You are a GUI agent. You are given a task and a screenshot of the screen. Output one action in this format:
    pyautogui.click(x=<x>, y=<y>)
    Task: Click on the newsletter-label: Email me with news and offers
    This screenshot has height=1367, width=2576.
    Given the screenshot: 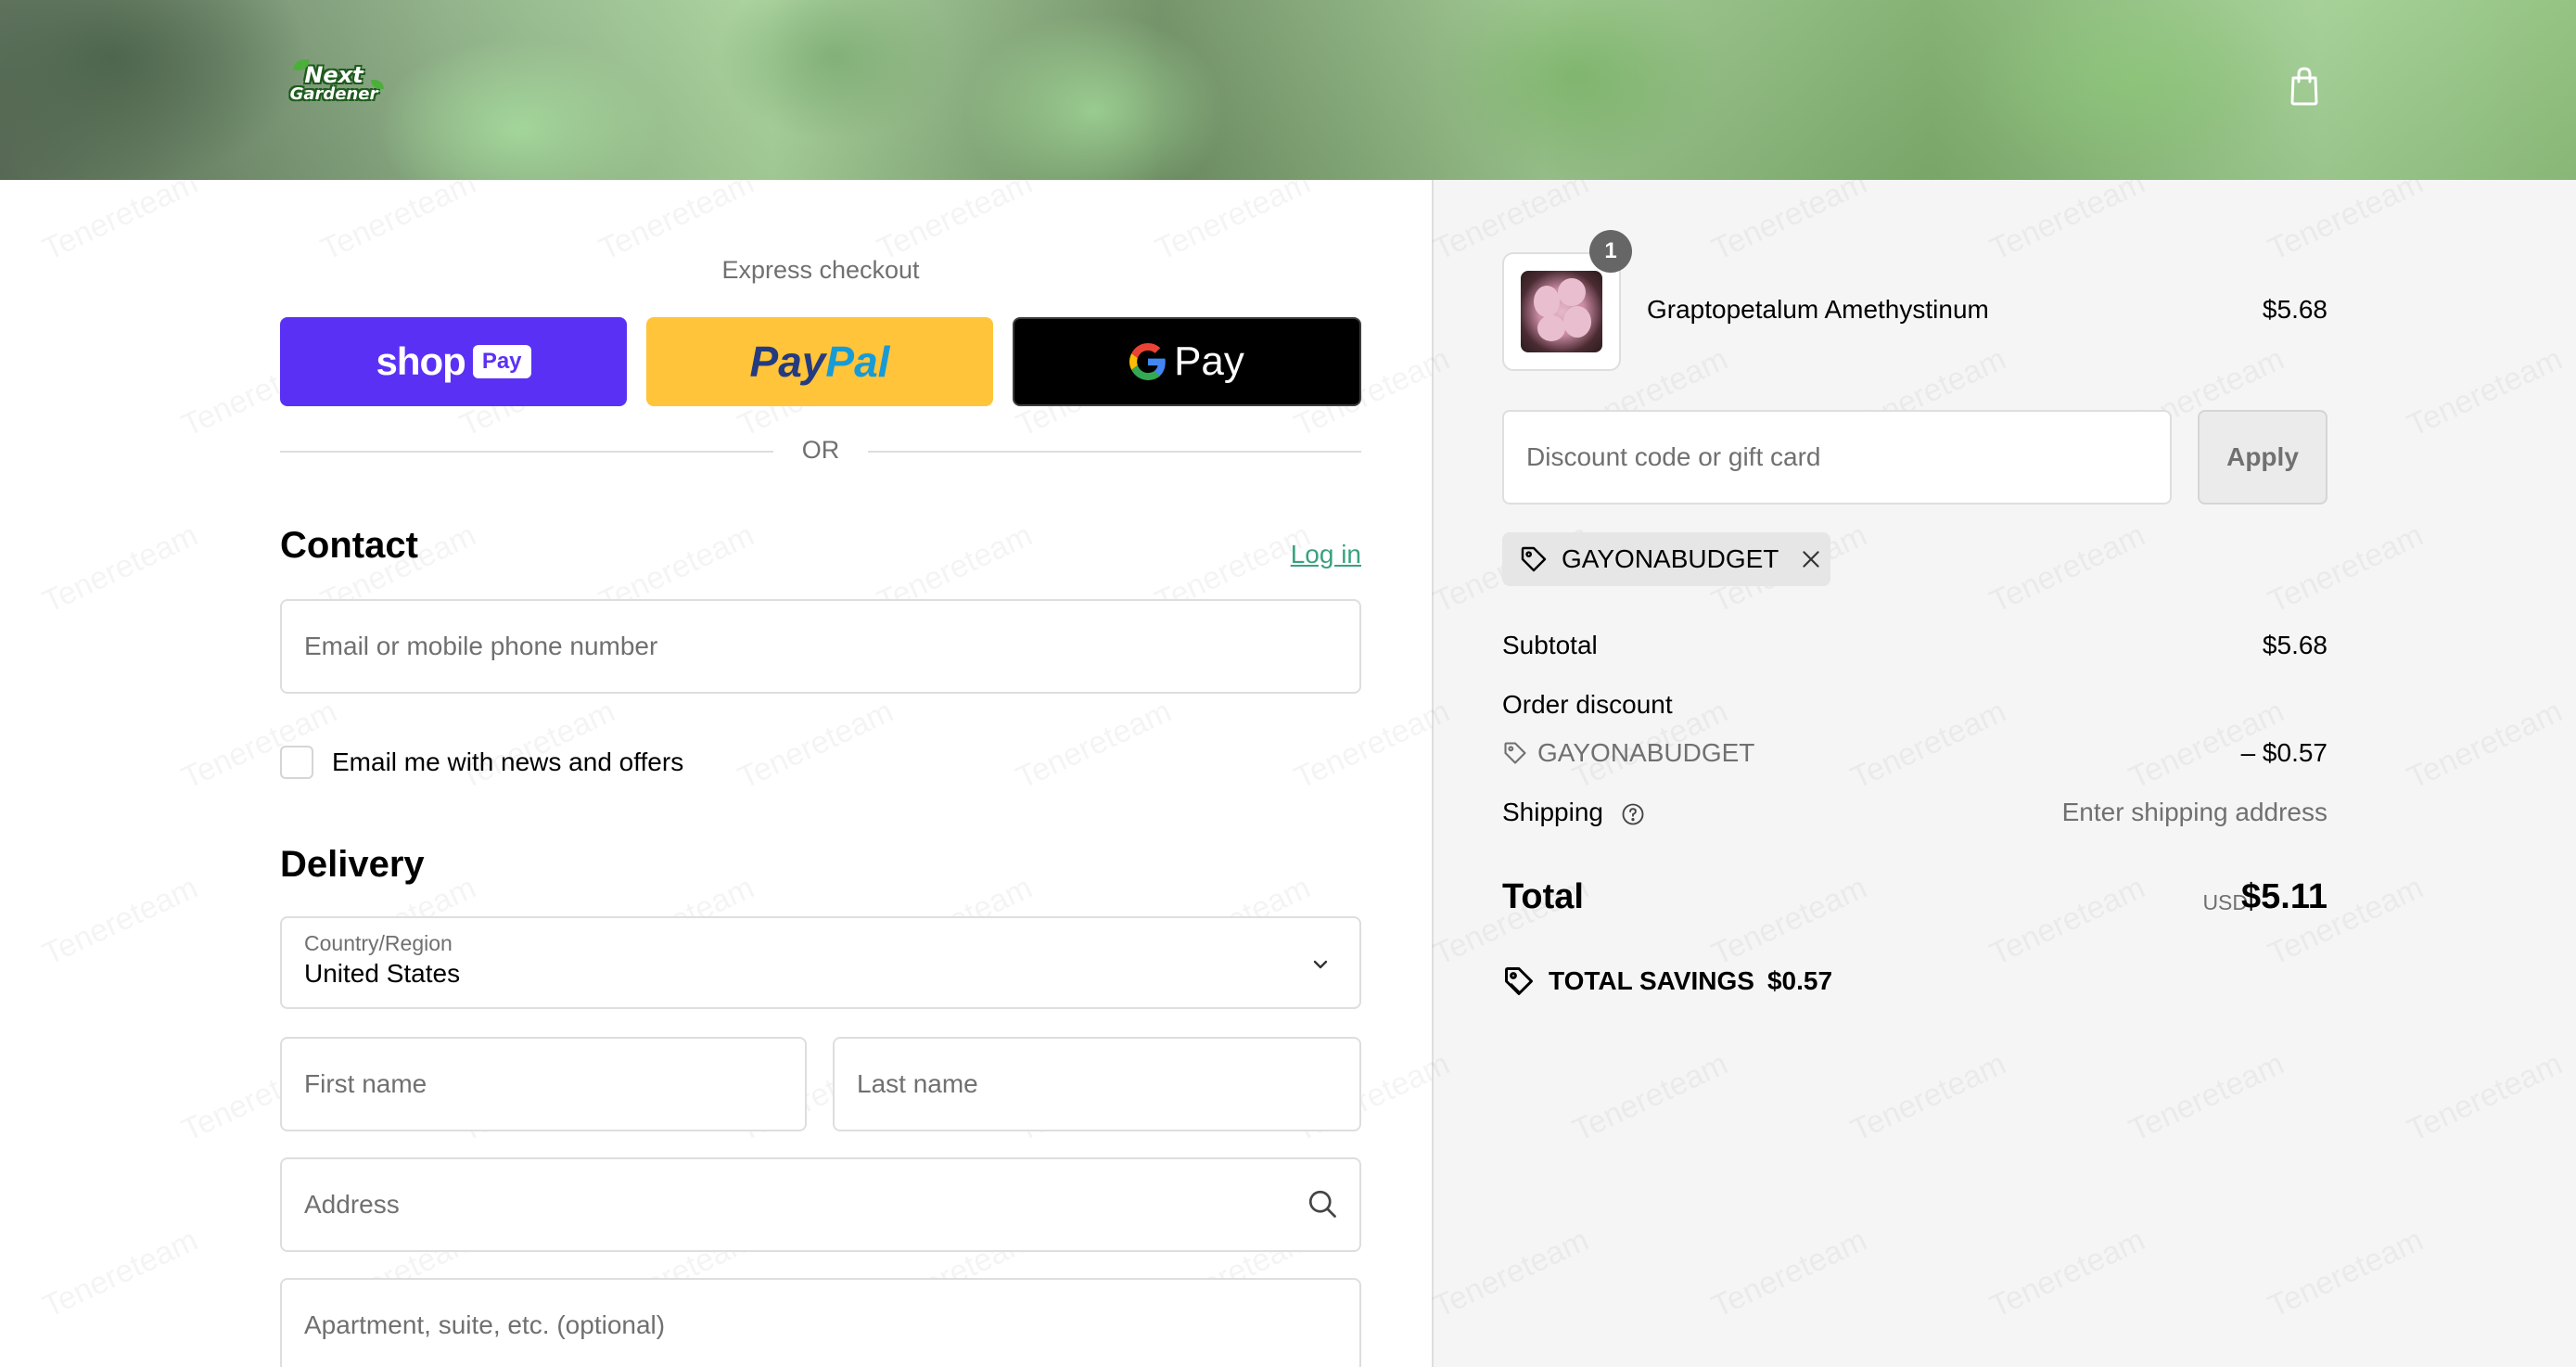 What is the action you would take?
    pyautogui.click(x=508, y=762)
    